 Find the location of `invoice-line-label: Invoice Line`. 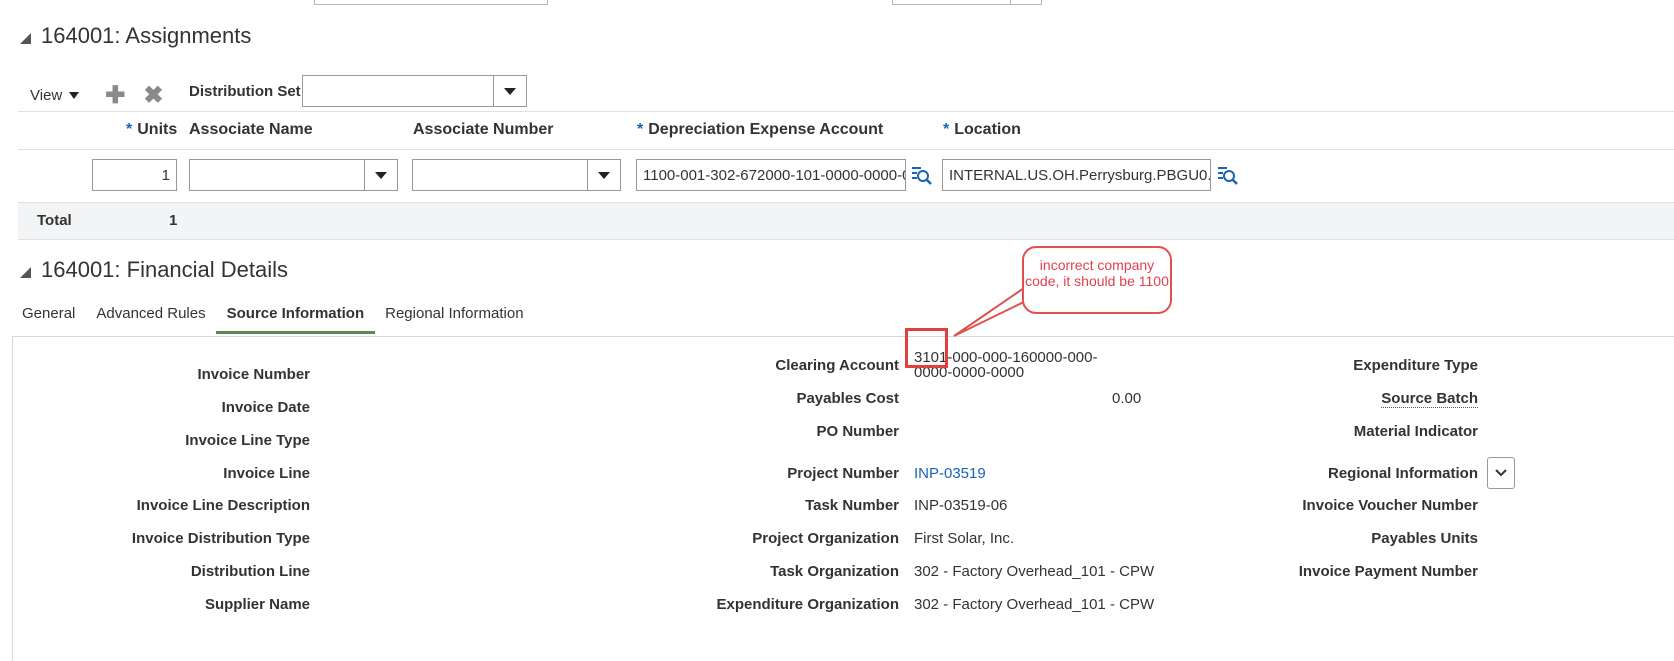

invoice-line-label: Invoice Line is located at coordinates (266, 473).